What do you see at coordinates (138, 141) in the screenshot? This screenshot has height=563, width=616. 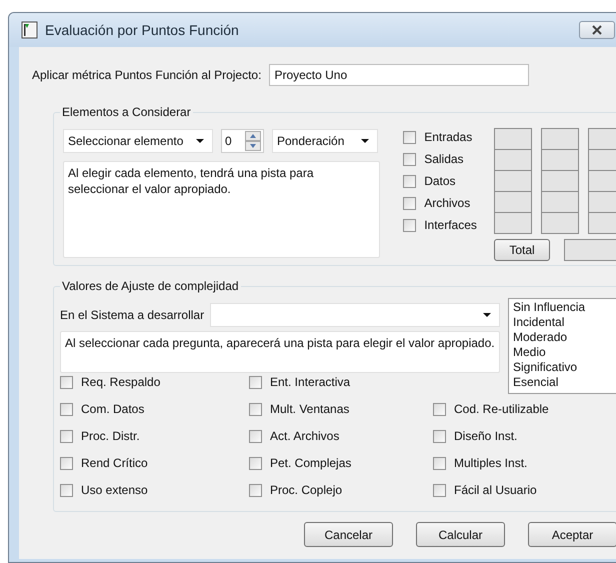 I see `element-dropdown: Seleccionar elemento` at bounding box center [138, 141].